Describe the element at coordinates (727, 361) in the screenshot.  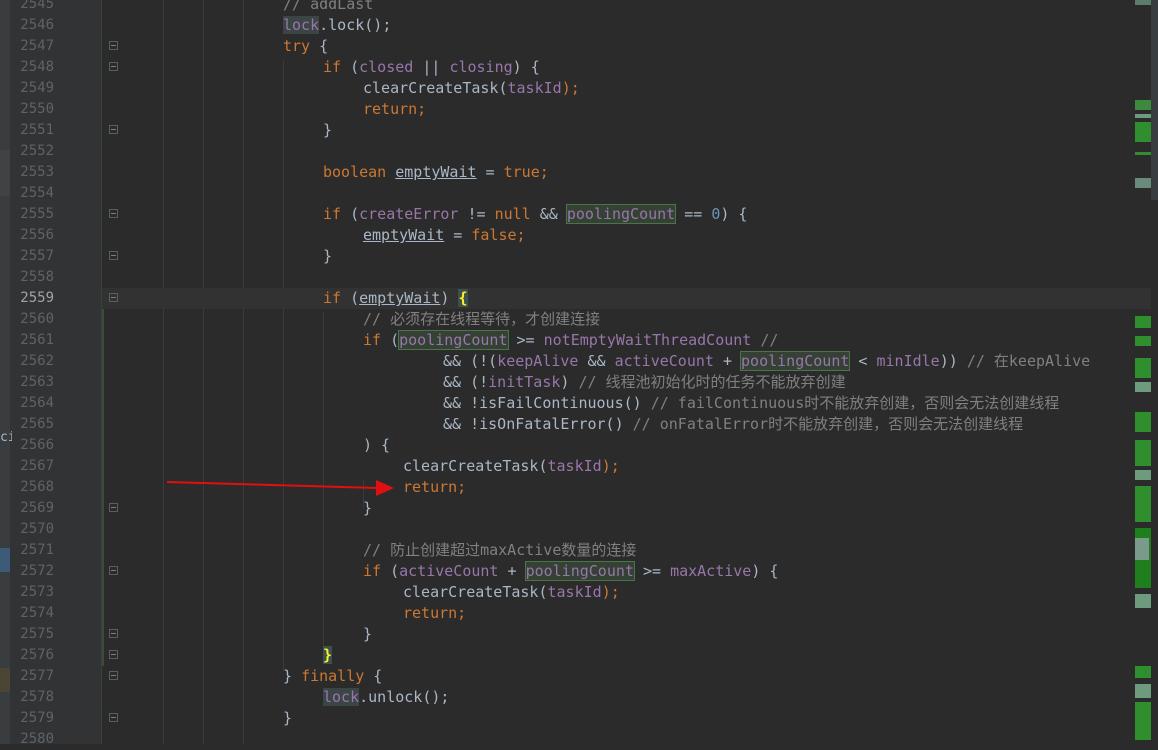
I see `code-text: +` at that location.